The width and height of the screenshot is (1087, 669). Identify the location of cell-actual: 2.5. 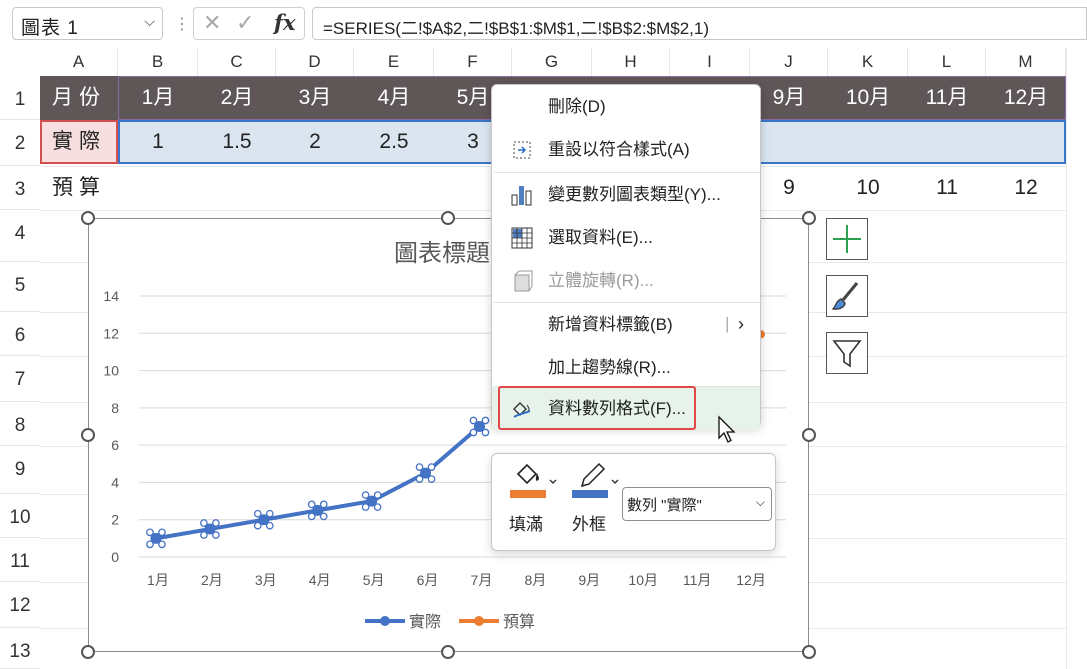
(394, 142).